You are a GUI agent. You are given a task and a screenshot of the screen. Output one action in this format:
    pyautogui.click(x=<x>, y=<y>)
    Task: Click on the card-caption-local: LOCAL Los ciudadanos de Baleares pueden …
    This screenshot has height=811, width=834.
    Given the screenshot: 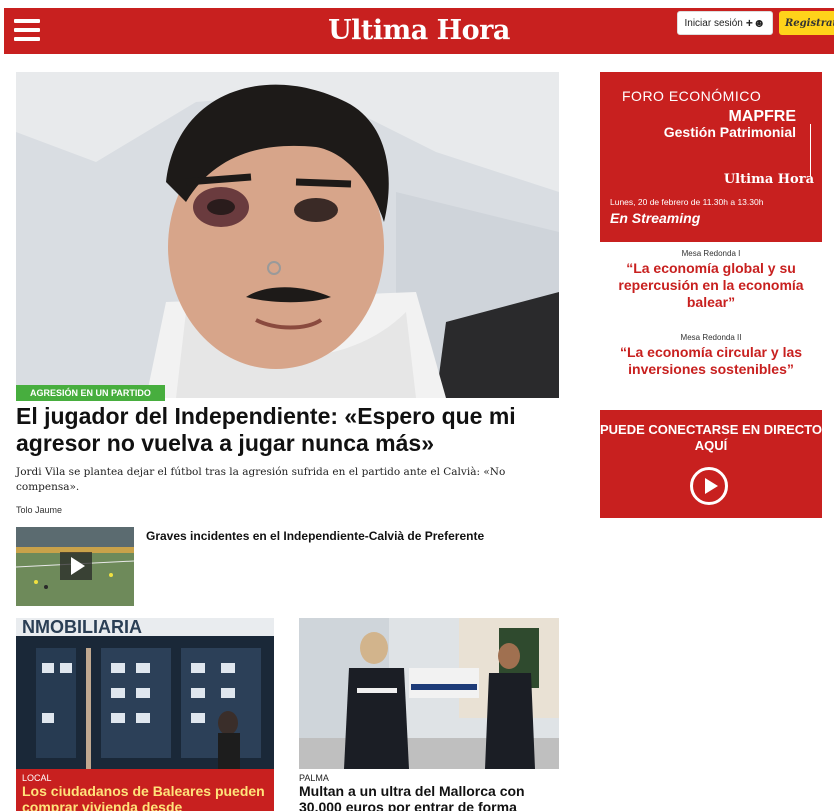 What is the action you would take?
    pyautogui.click(x=145, y=790)
    